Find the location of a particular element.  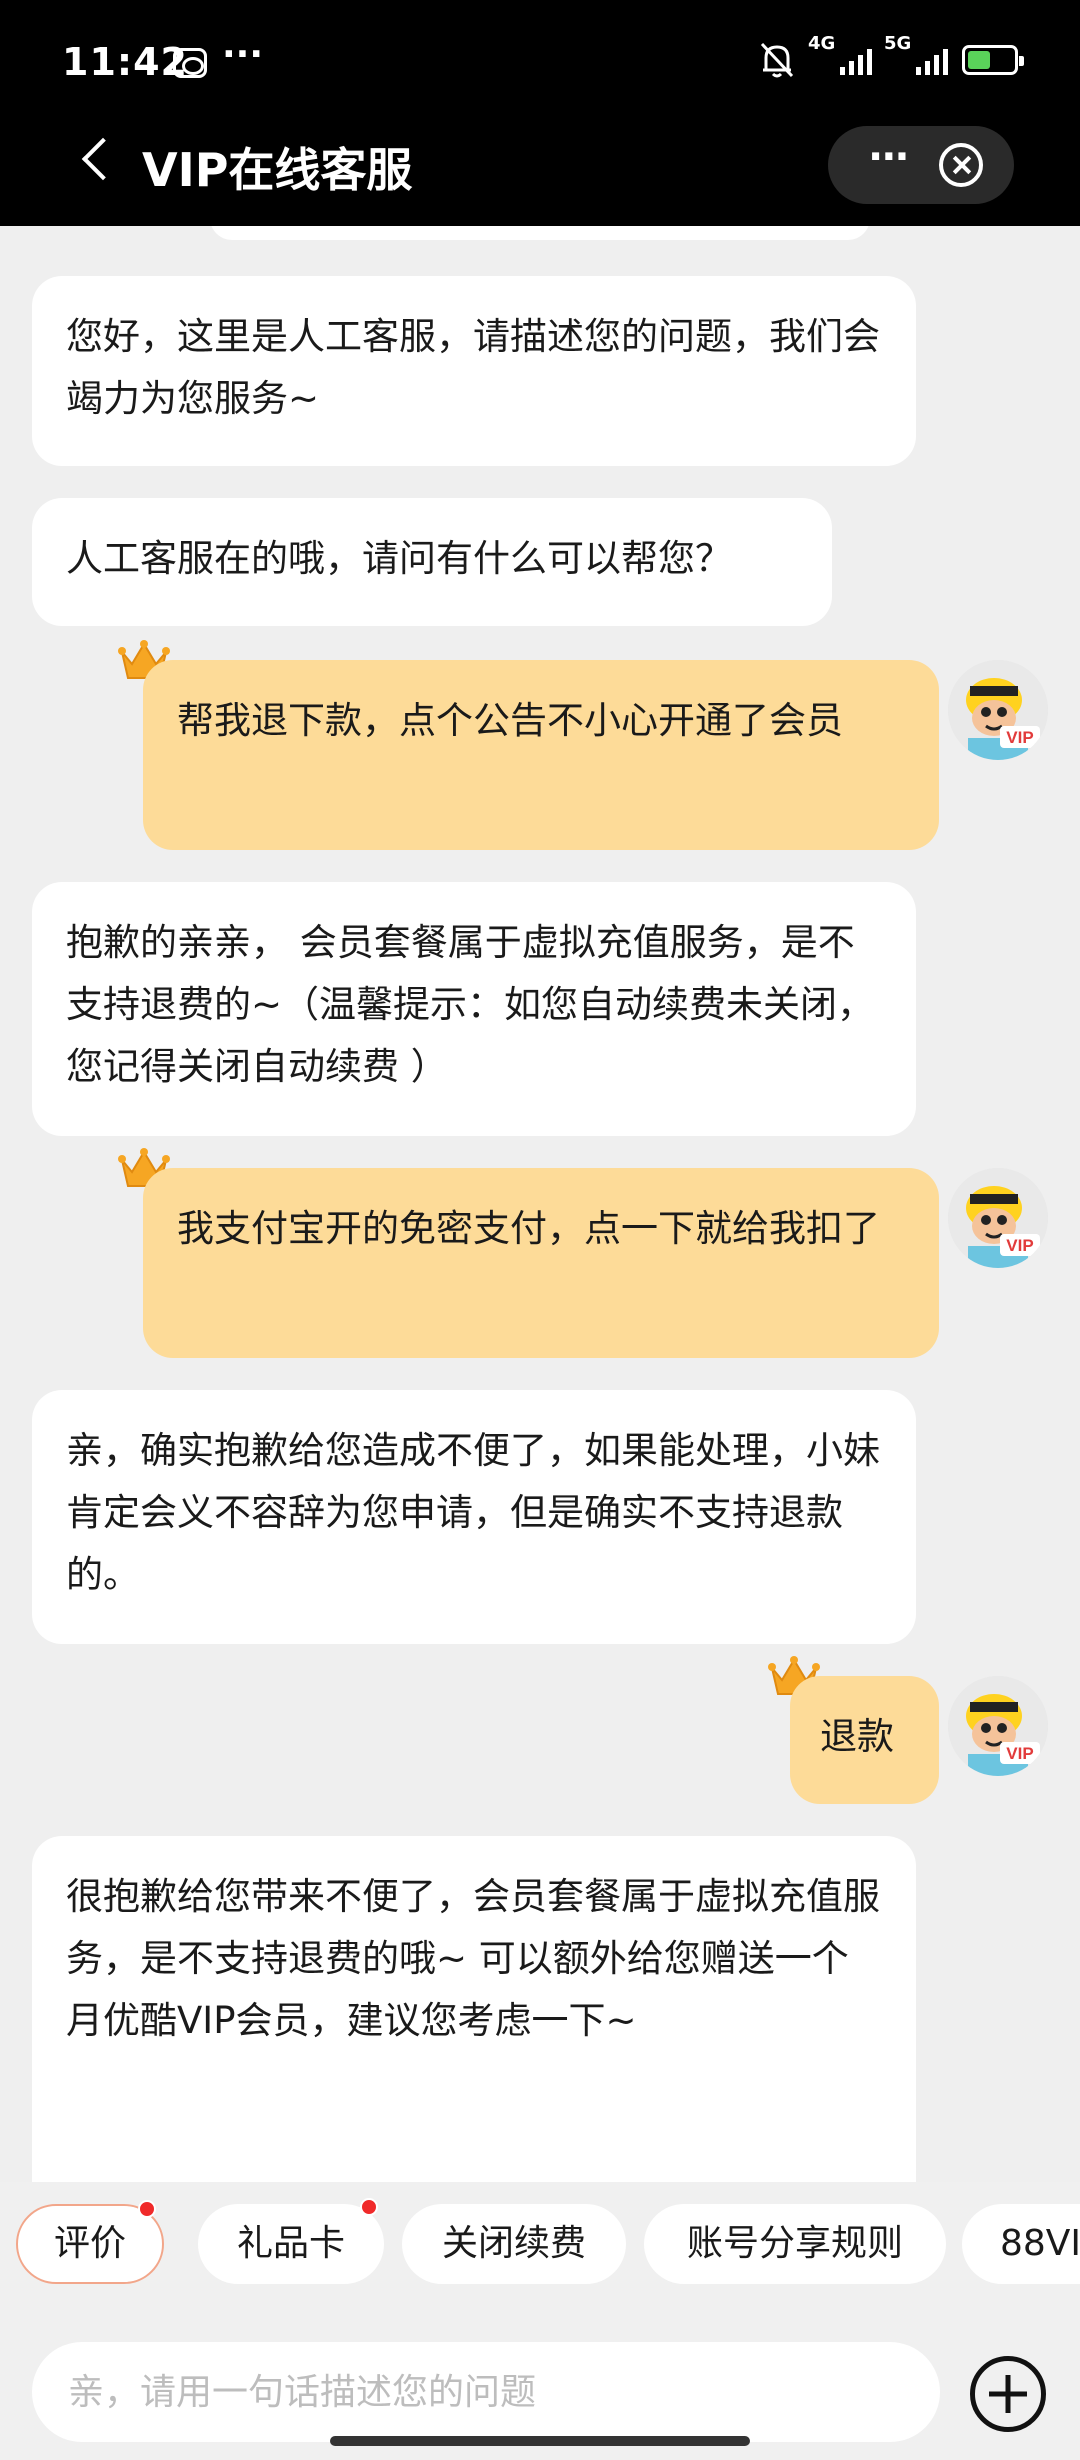

message-text: 我支付宝开的免密支付，点一下就给我扣了 is located at coordinates (528, 1228).